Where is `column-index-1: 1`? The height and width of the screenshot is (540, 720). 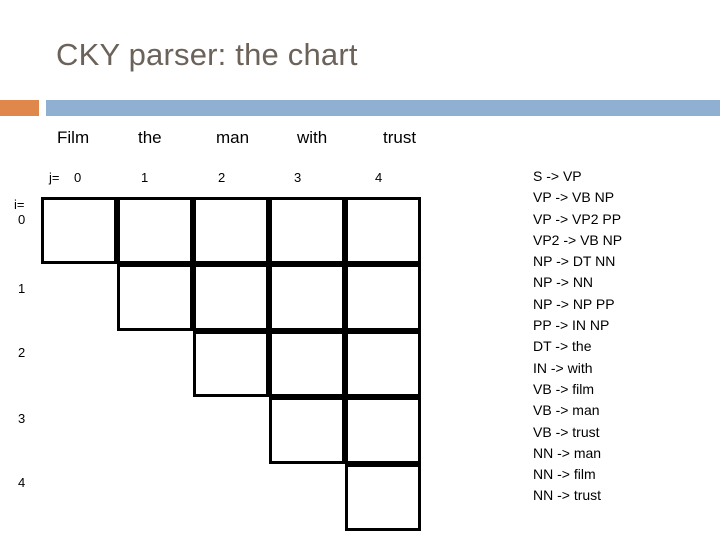
column-index-1: 1 is located at coordinates (145, 177).